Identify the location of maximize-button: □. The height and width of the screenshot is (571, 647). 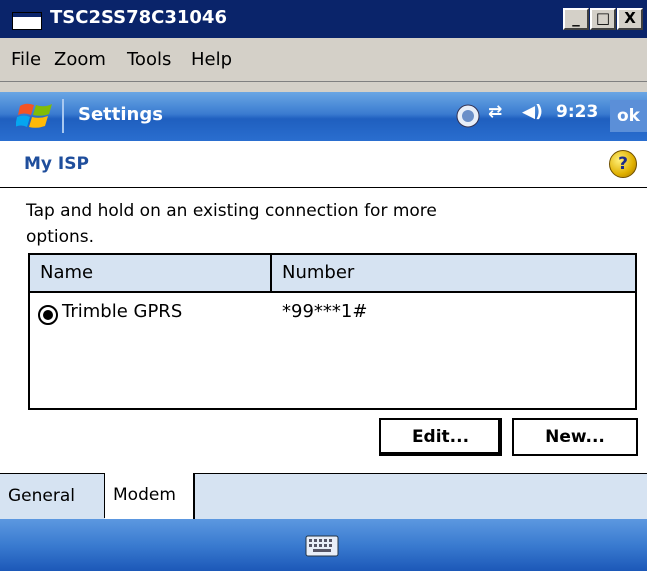
(603, 19).